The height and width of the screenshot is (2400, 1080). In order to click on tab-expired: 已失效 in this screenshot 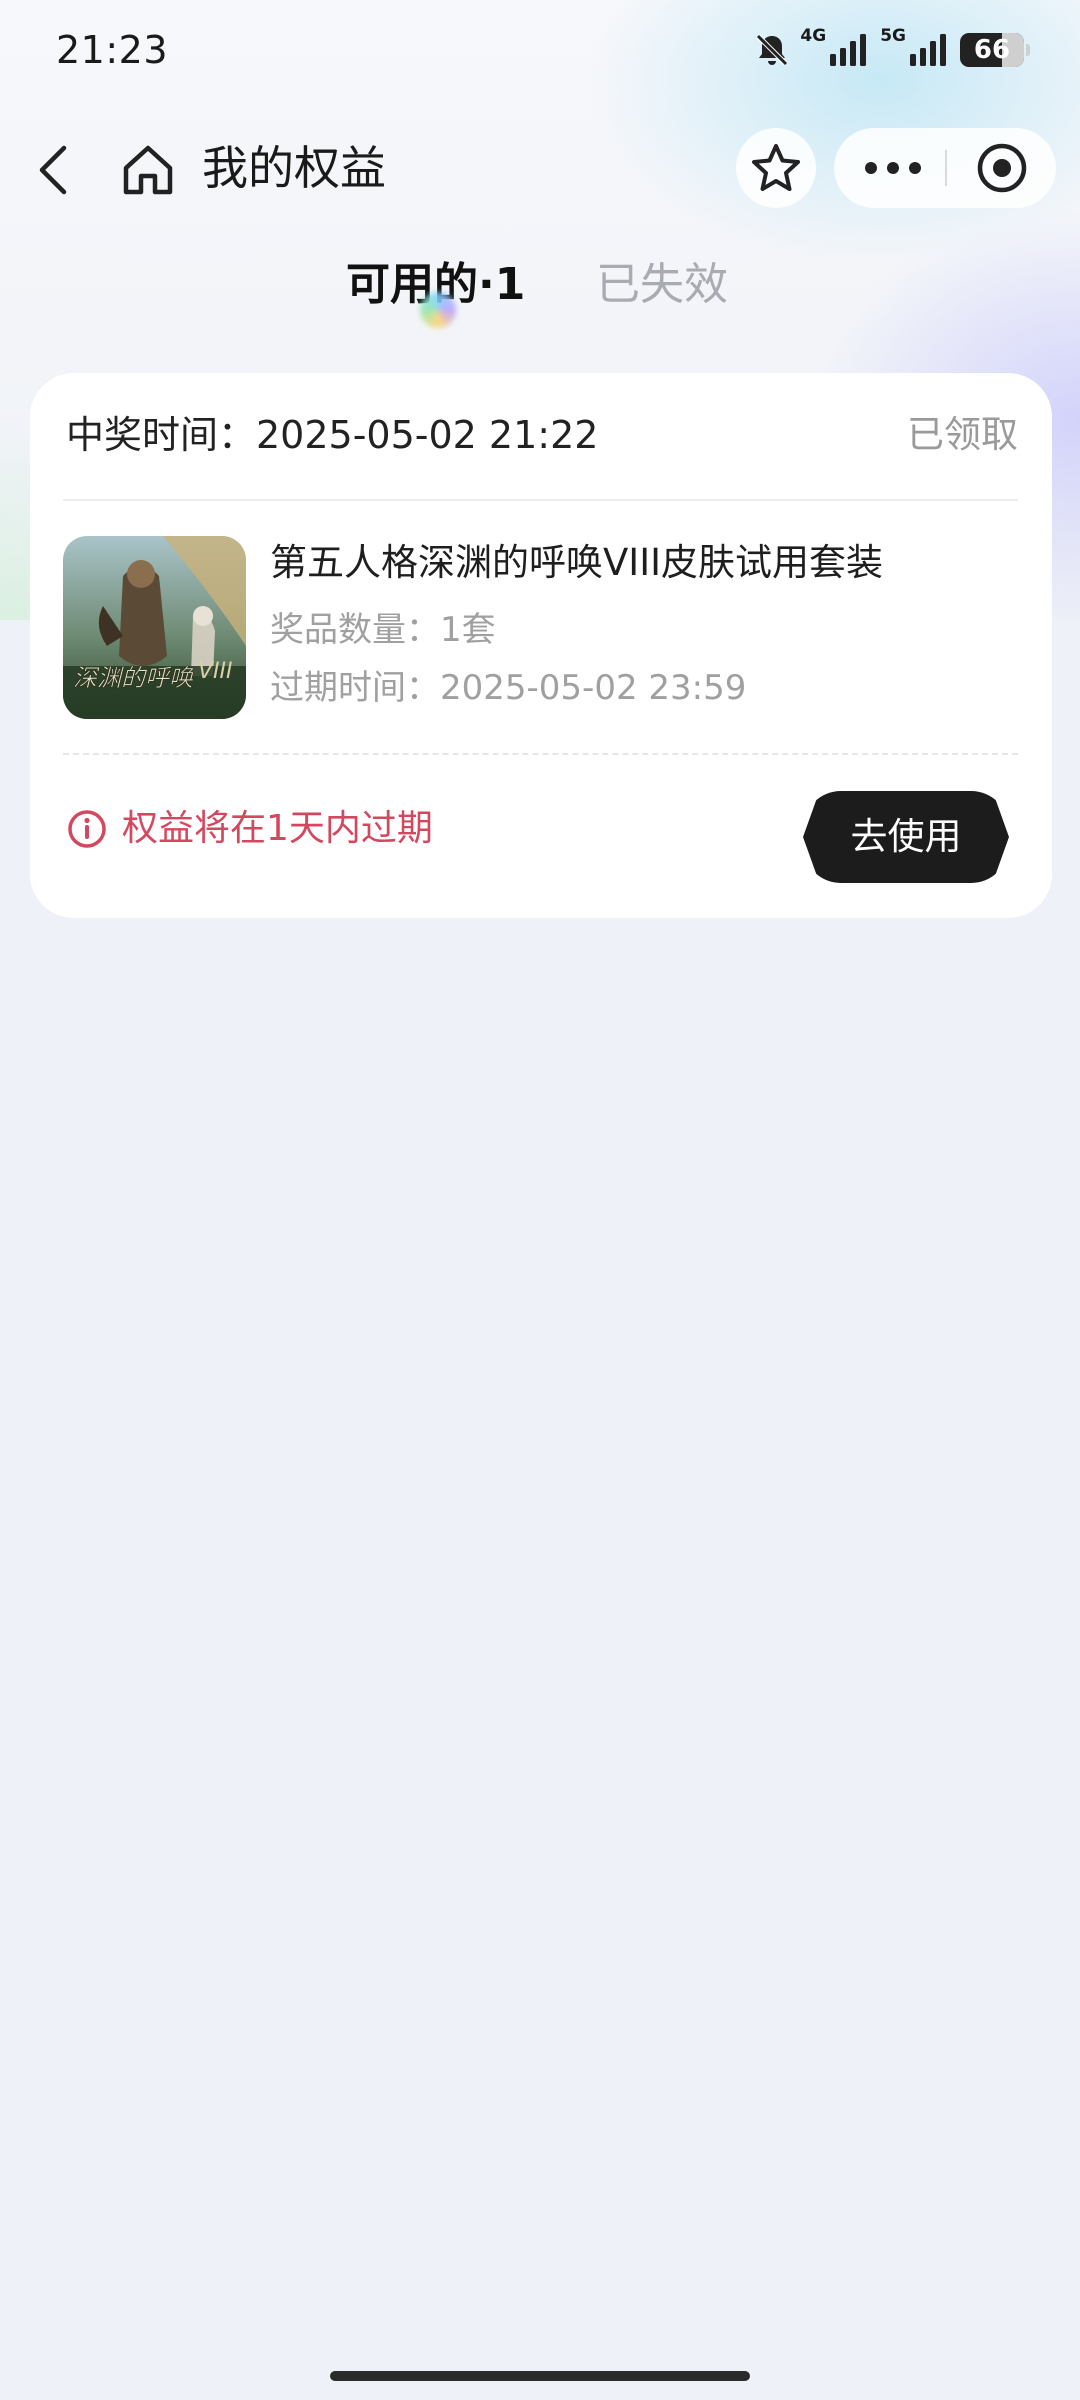, I will do `click(662, 285)`.